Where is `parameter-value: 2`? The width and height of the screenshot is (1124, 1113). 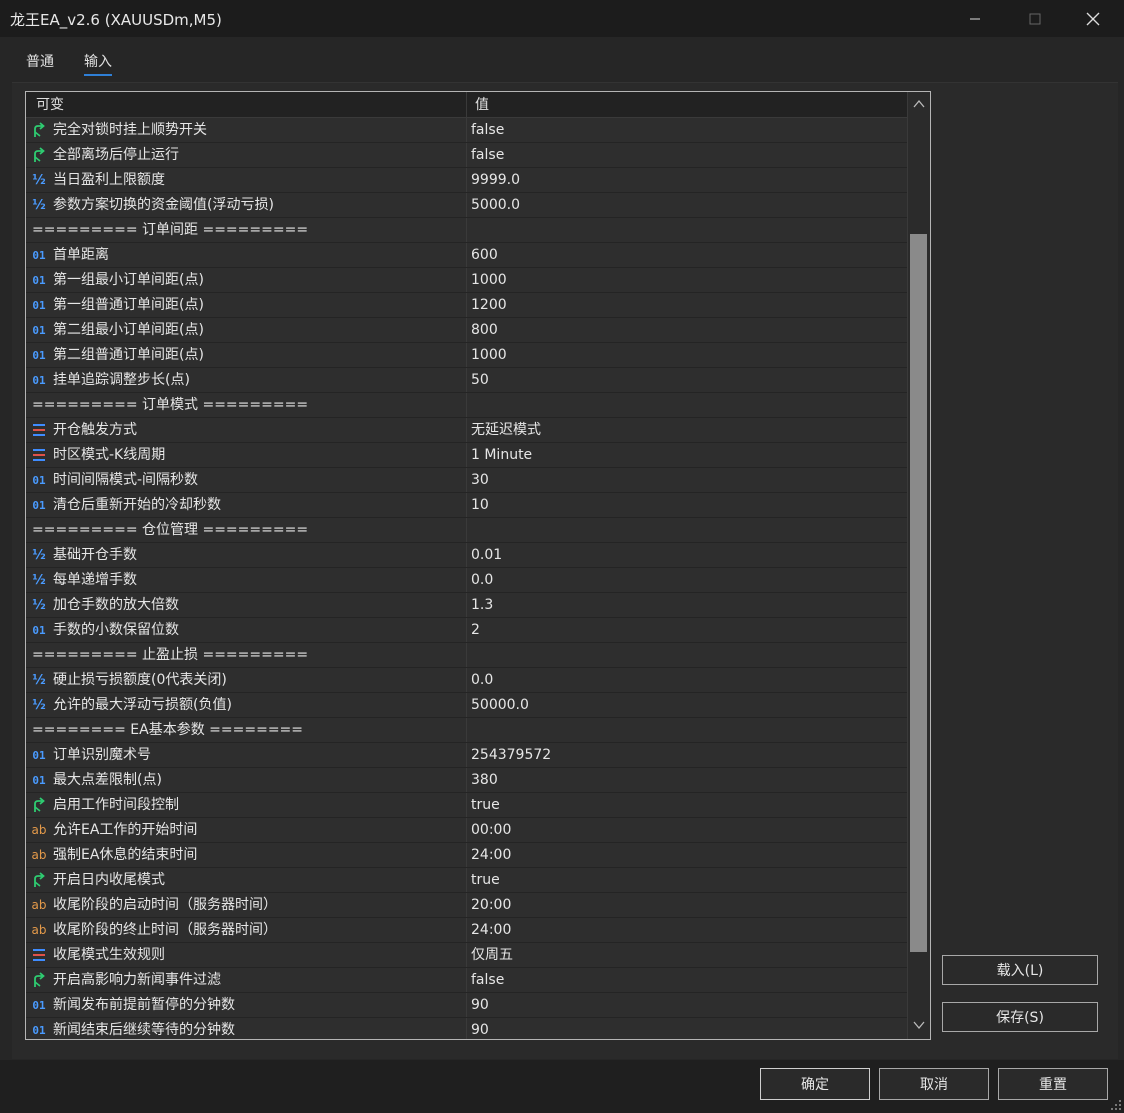 parameter-value: 2 is located at coordinates (475, 630).